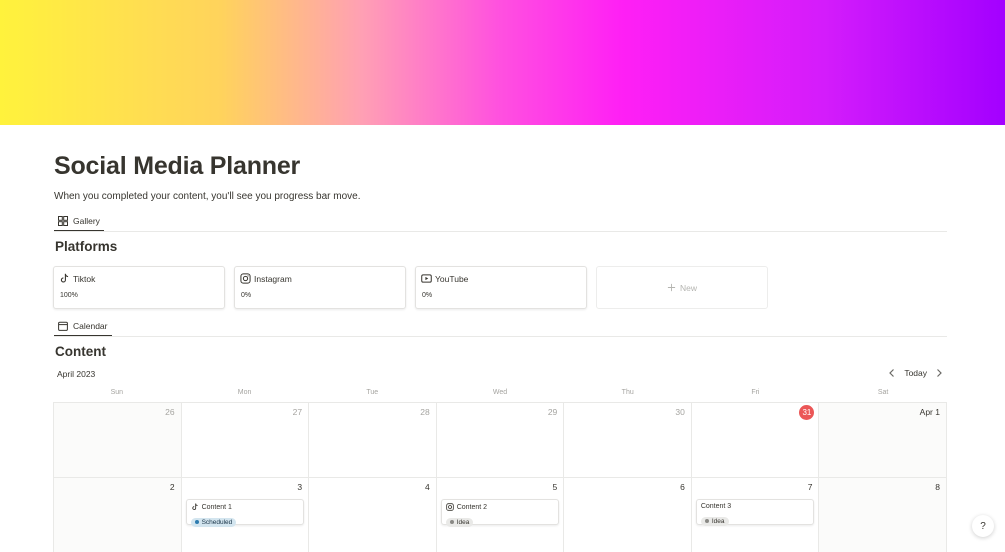  I want to click on plus-icon, so click(671, 287).